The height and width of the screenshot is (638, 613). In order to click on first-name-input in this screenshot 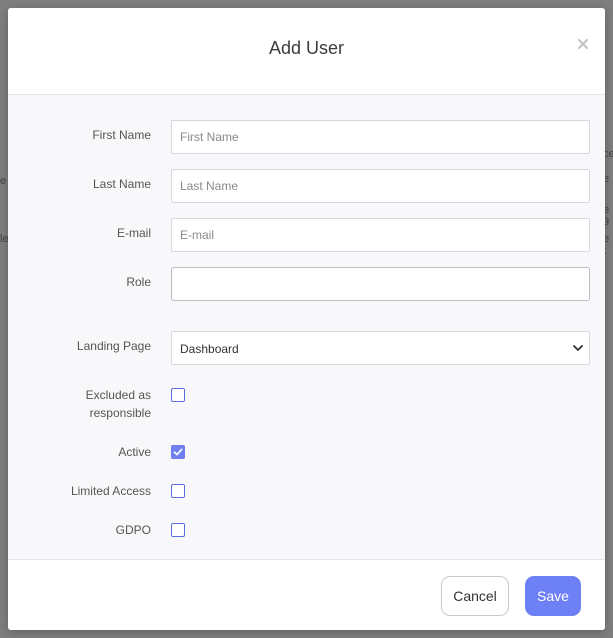, I will do `click(380, 137)`.